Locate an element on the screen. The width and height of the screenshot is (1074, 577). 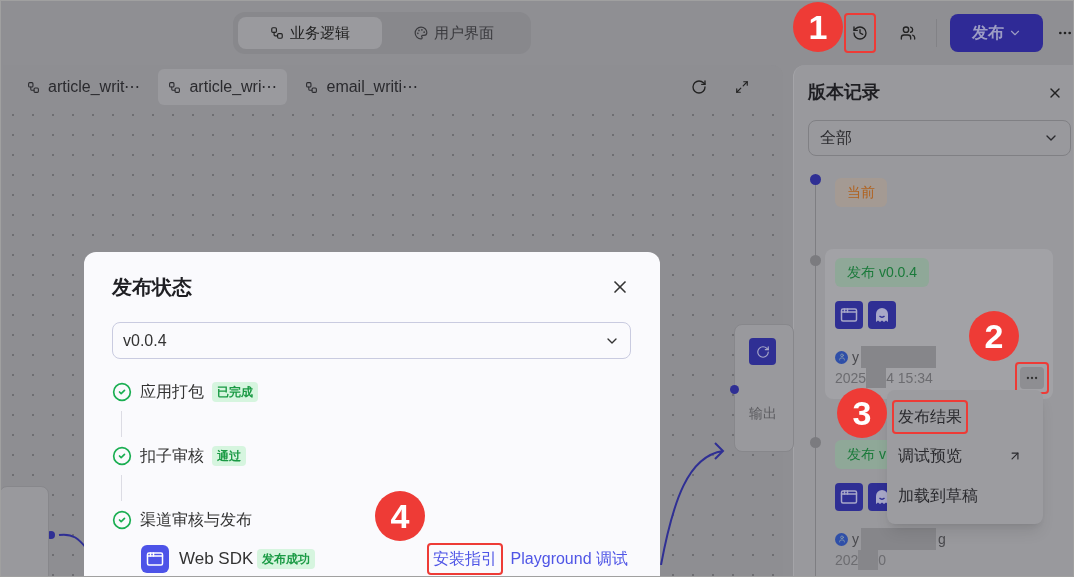
release-badge: 发布 v0.0.4 is located at coordinates (882, 272).